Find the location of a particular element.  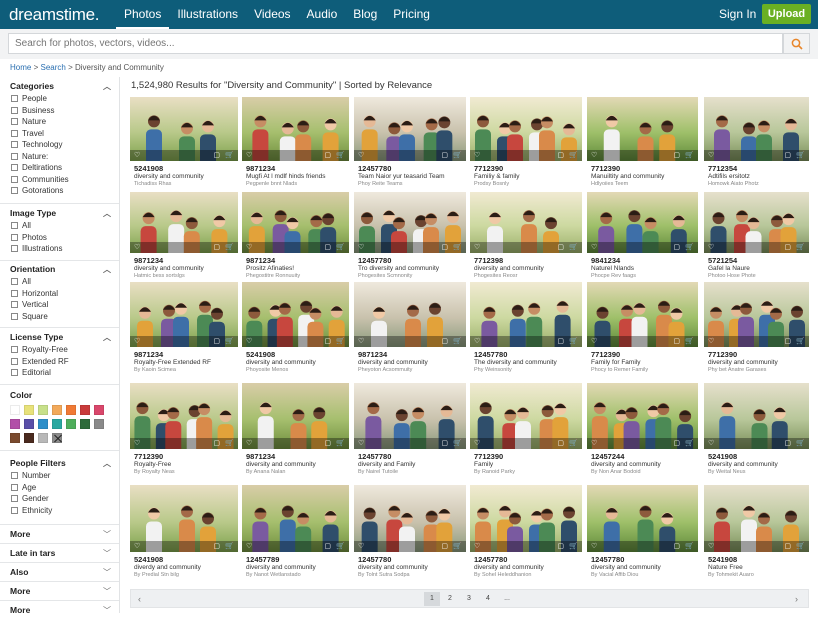

result-author: By Tolnt Sutra Sodpa is located at coordinates (411, 575).